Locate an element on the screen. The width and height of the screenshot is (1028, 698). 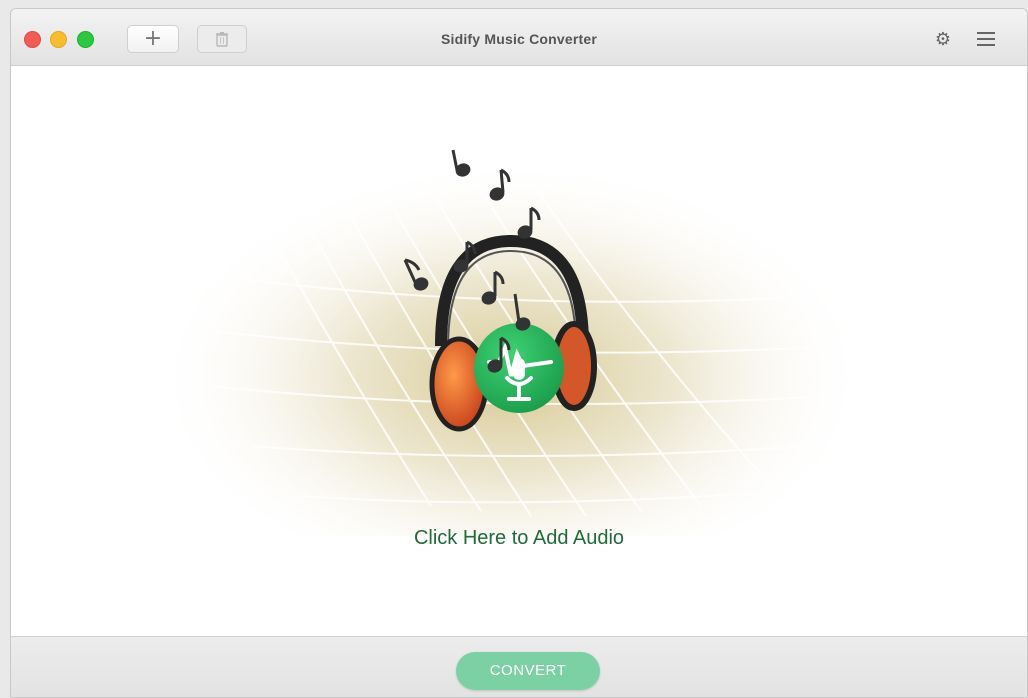
title-bar: + Sidify Music Converter ⚙ is located at coordinates (519, 37).